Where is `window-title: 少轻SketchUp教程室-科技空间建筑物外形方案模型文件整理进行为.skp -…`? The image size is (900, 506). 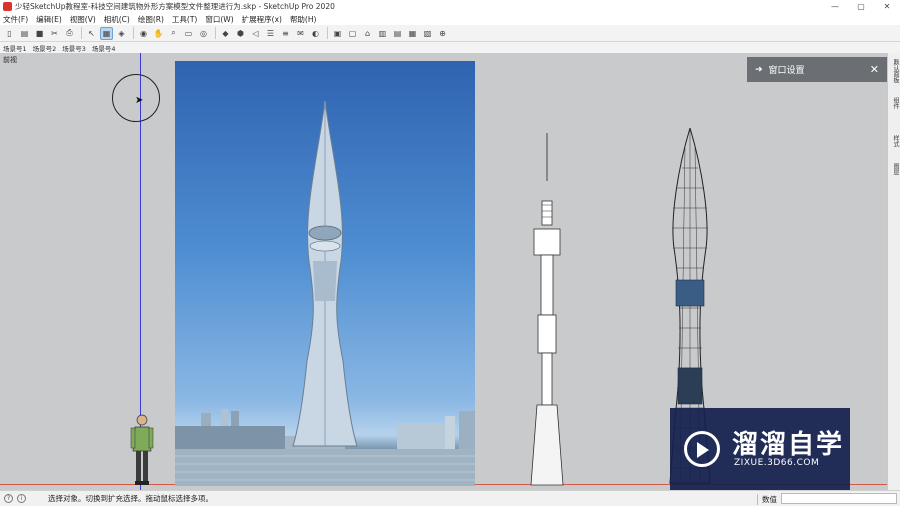 window-title: 少轻SketchUp教程室-科技空间建筑物外形方案模型文件整理进行为.skp -… is located at coordinates (175, 6).